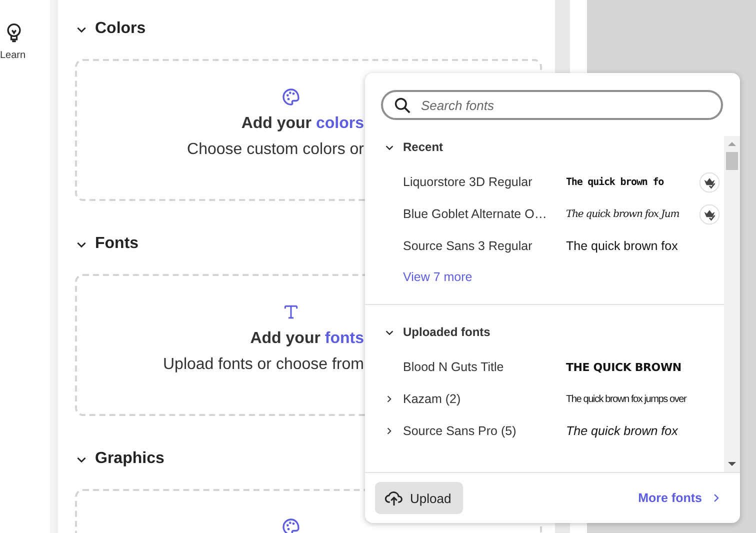 This screenshot has width=756, height=533. I want to click on scrollbar, so click(732, 304).